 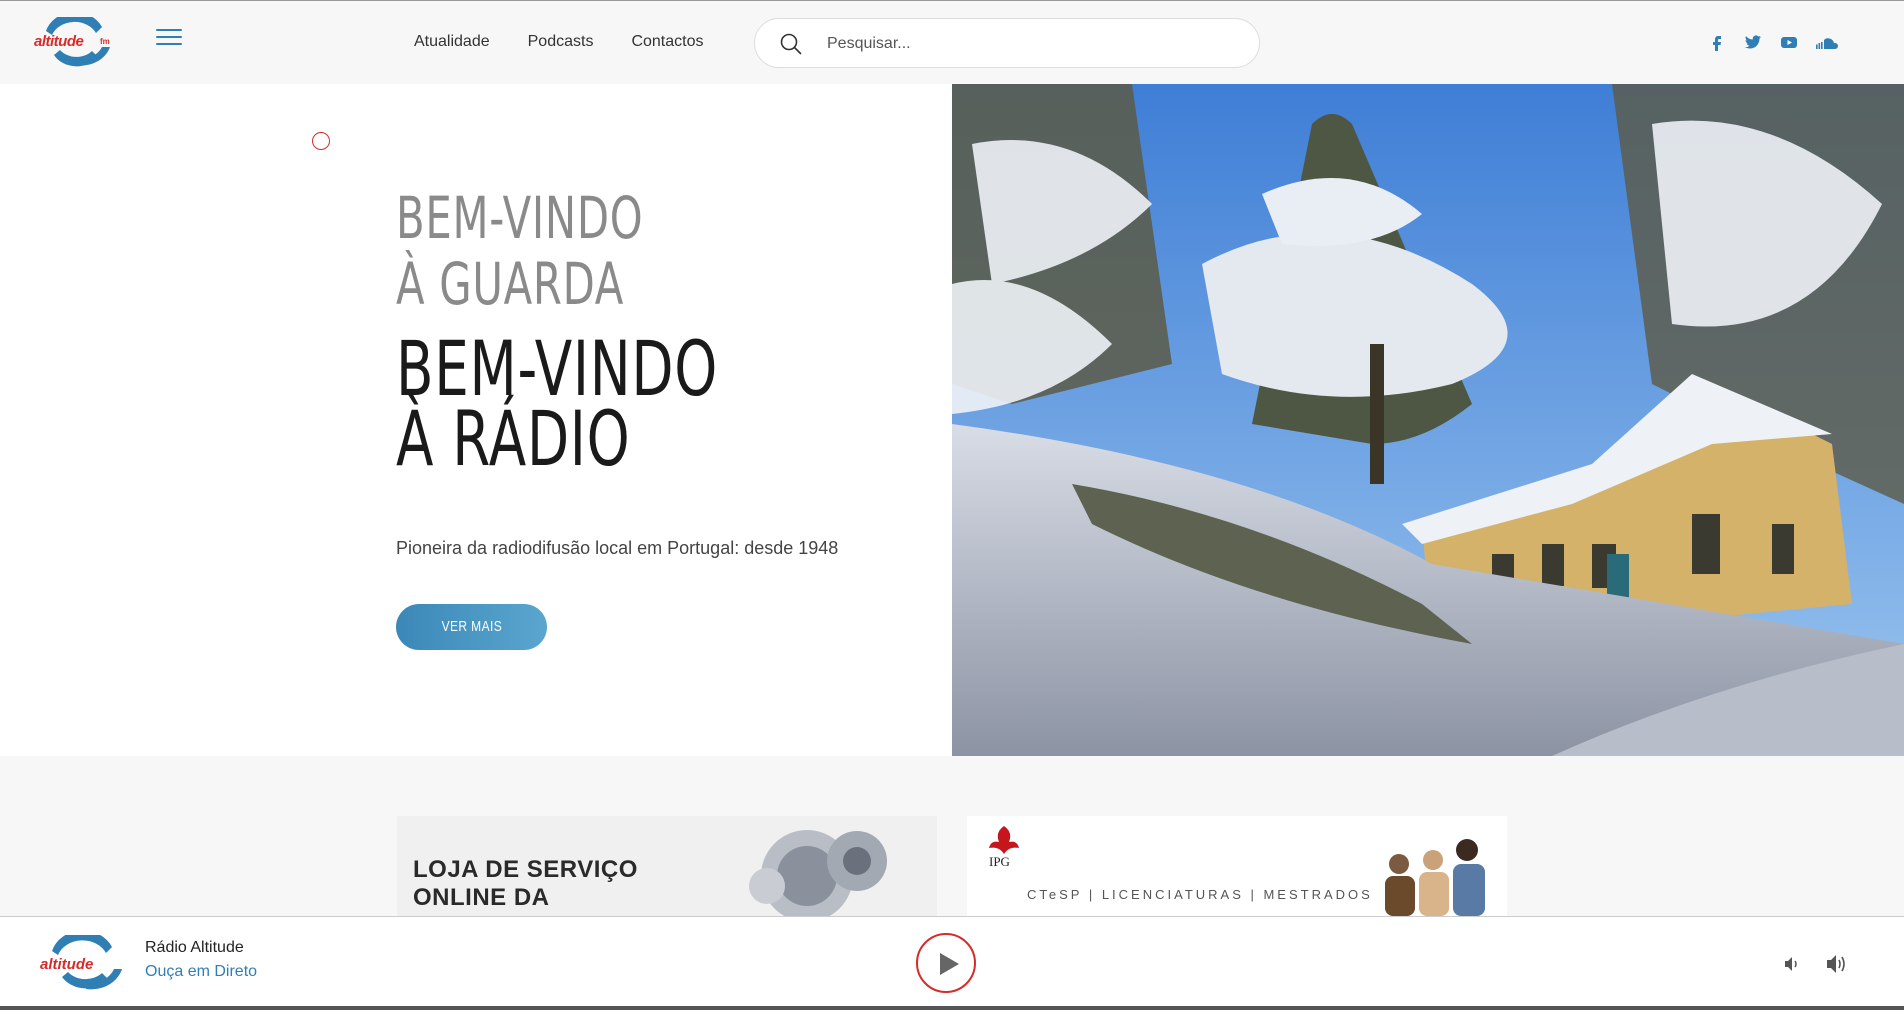 What do you see at coordinates (667, 42) in the screenshot?
I see `nav-contactos: Contactos` at bounding box center [667, 42].